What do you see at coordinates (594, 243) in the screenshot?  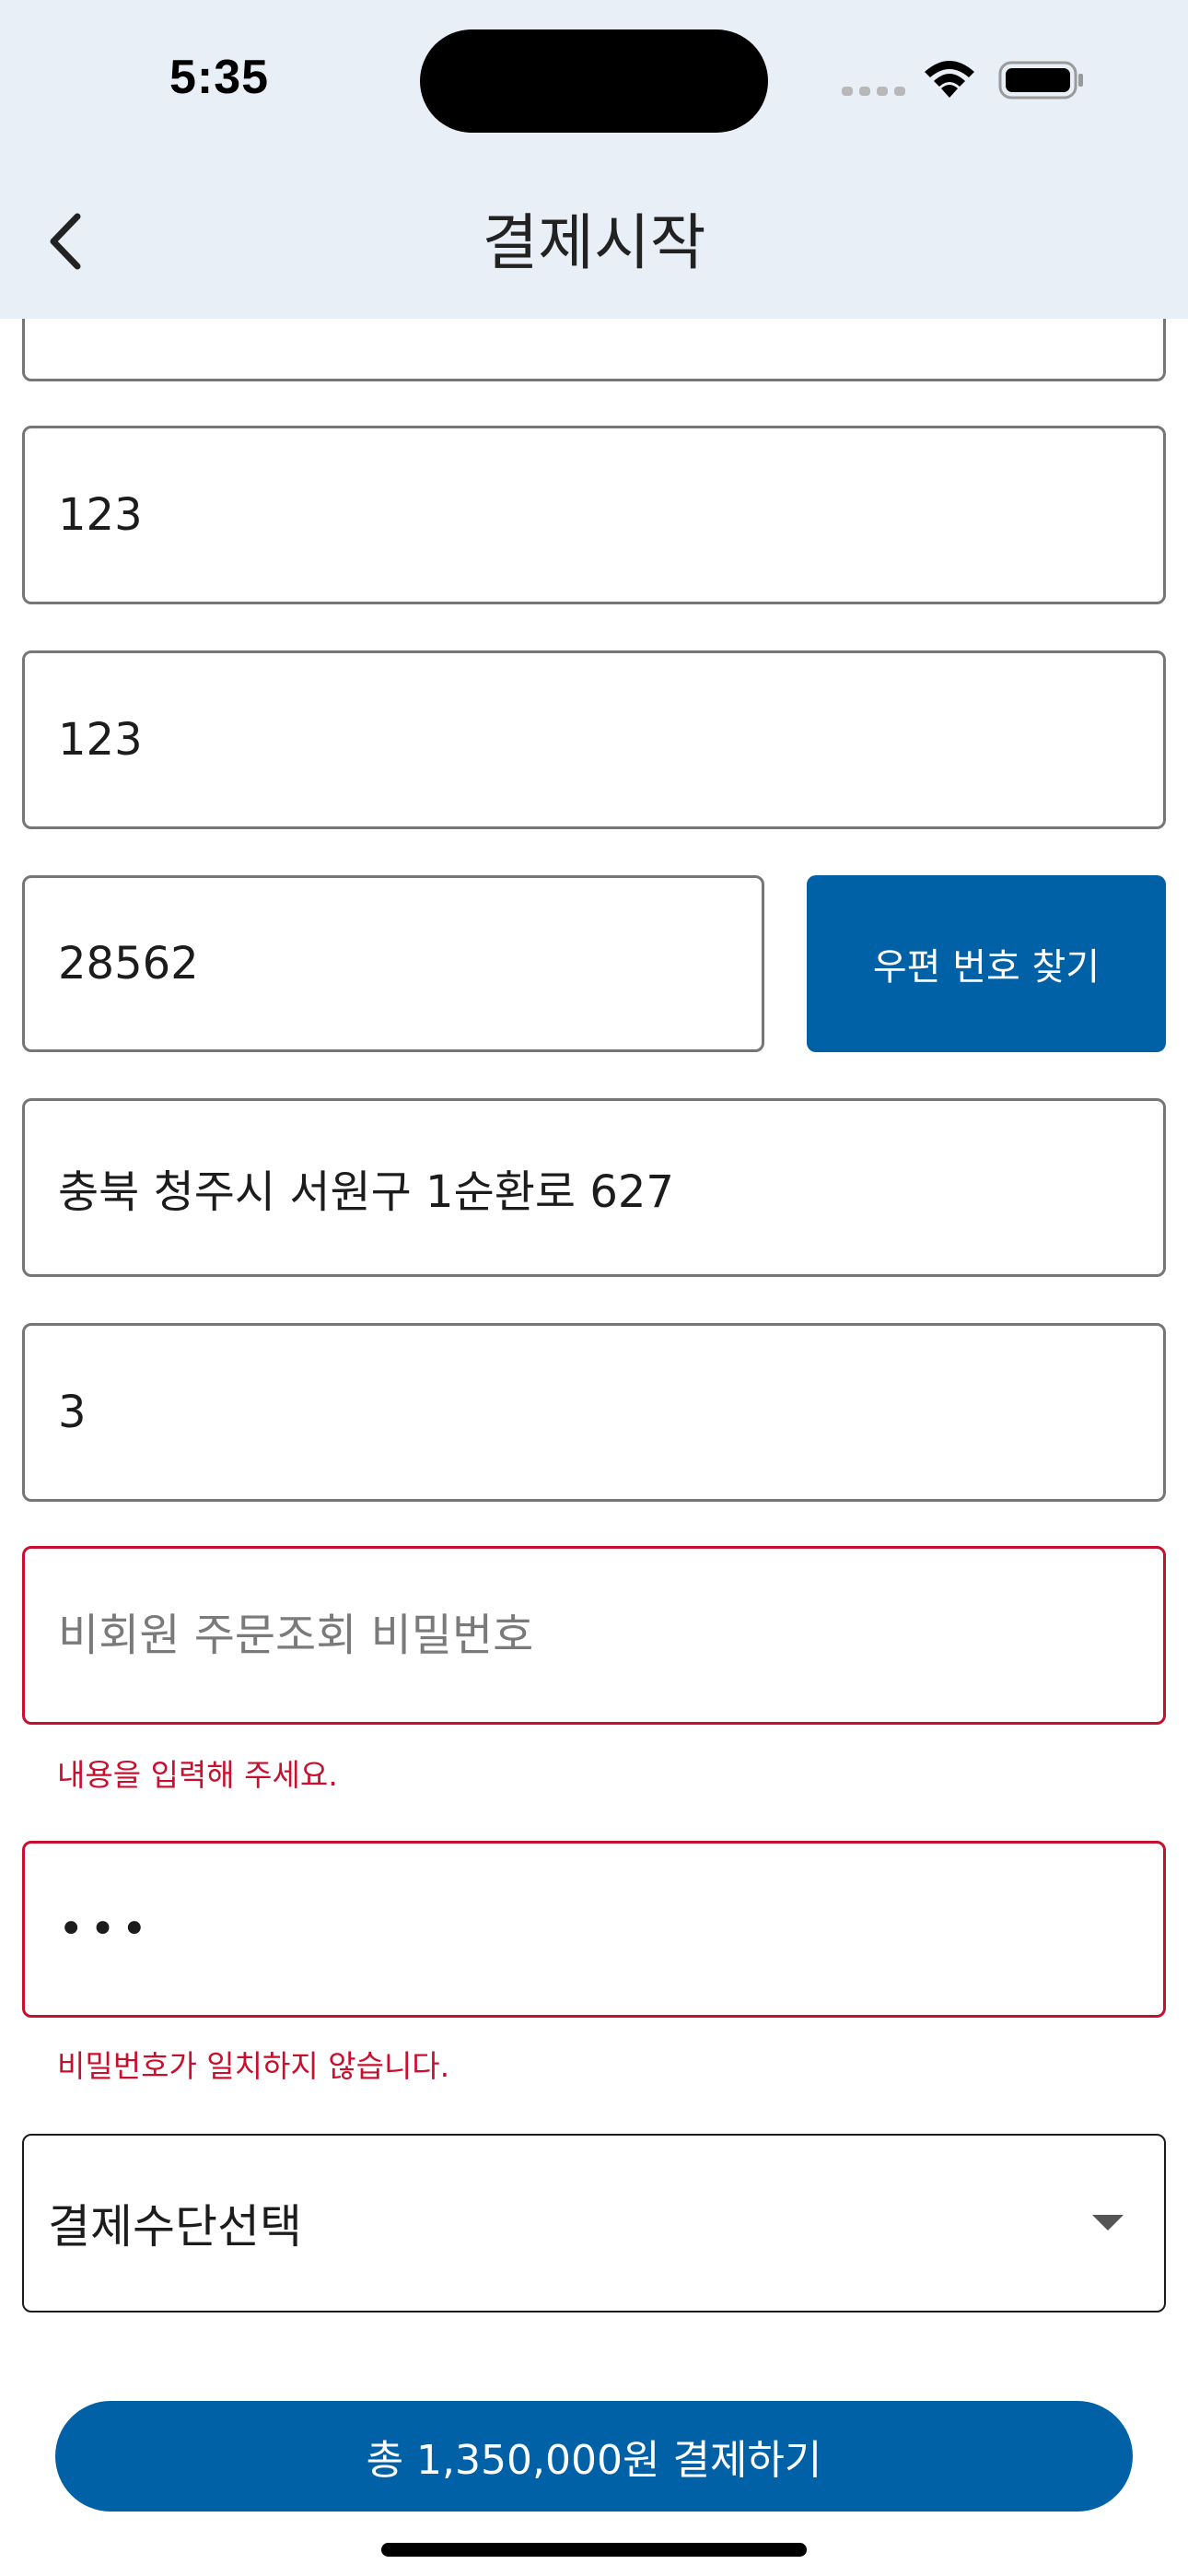 I see `page-title: 결제시작` at bounding box center [594, 243].